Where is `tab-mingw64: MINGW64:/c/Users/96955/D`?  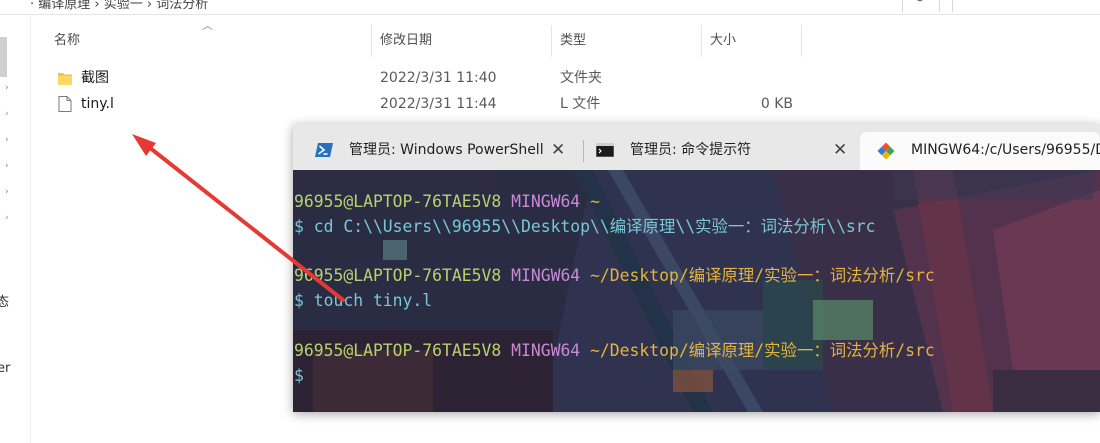 tab-mingw64: MINGW64:/c/Users/96955/D is located at coordinates (980, 151).